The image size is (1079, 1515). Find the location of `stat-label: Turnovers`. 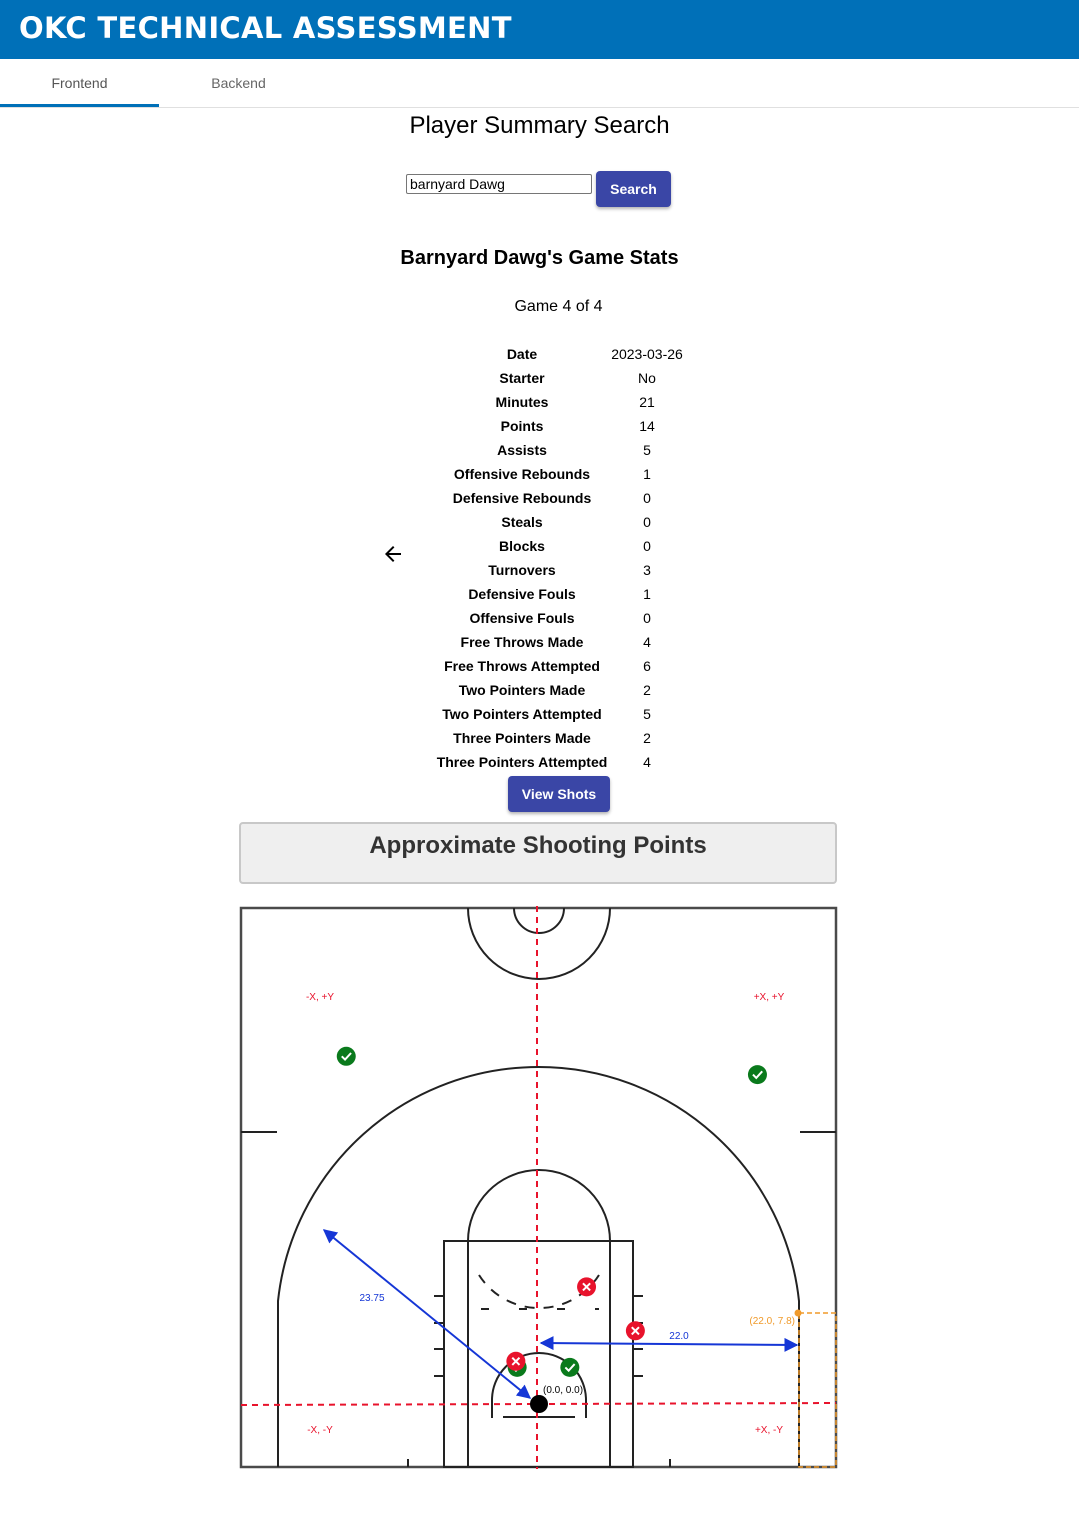

stat-label: Turnovers is located at coordinates (522, 570).